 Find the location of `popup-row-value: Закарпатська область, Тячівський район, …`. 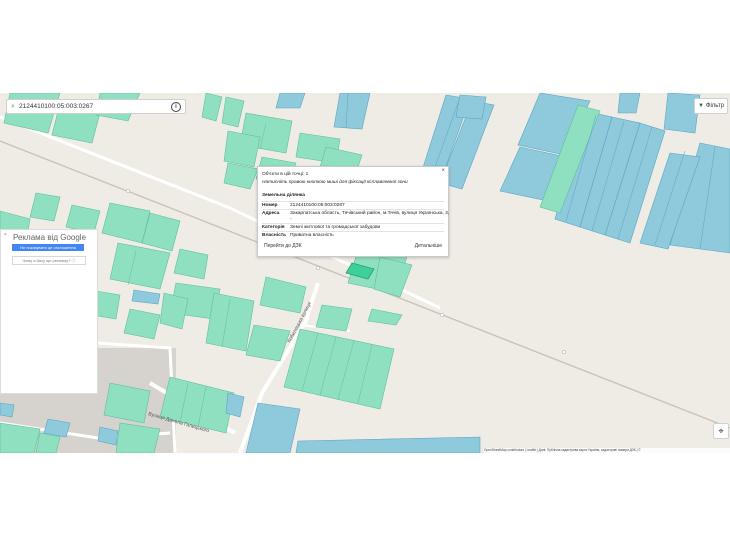

popup-row-value: Закарпатська область, Тячівський район, … is located at coordinates (370, 213).